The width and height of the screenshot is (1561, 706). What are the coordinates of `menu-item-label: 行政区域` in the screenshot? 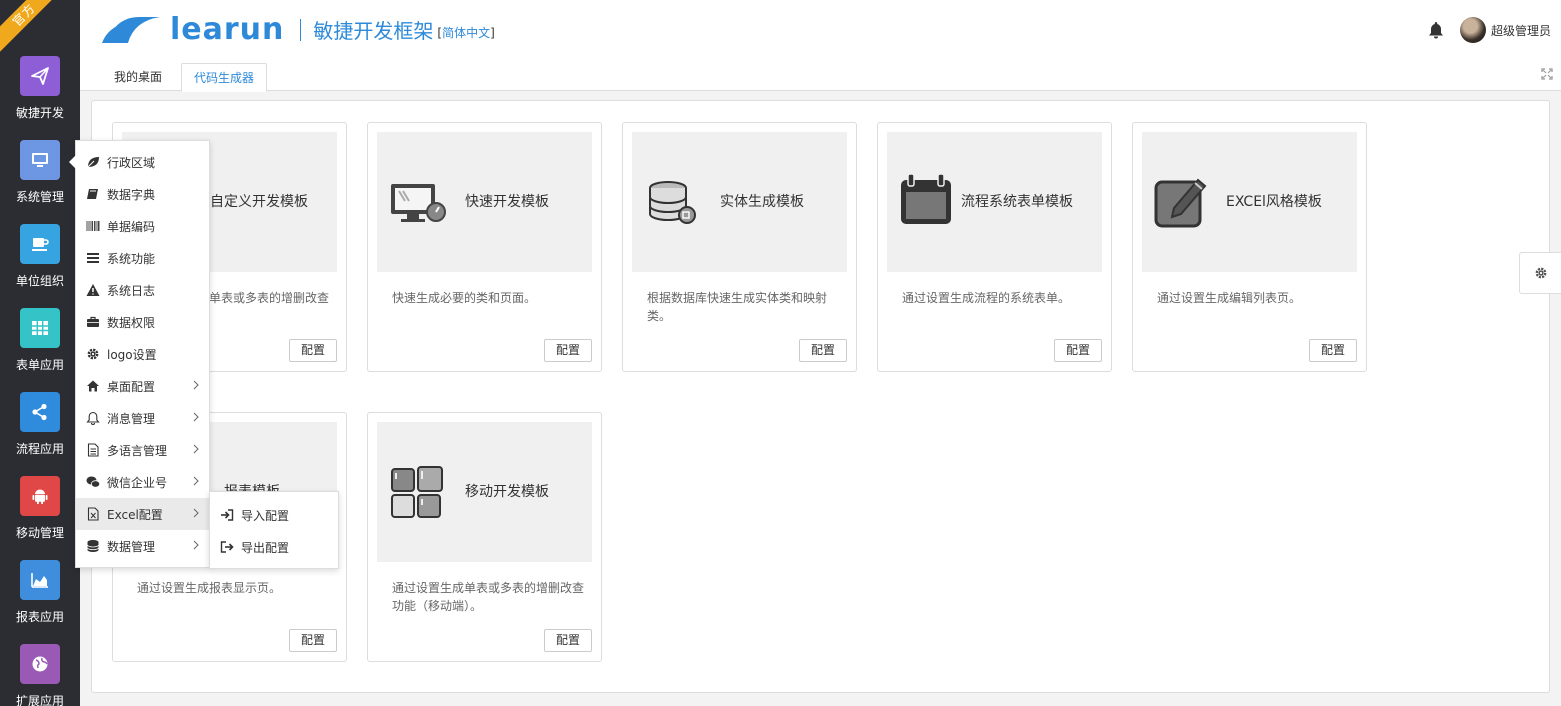 It's located at (131, 162).